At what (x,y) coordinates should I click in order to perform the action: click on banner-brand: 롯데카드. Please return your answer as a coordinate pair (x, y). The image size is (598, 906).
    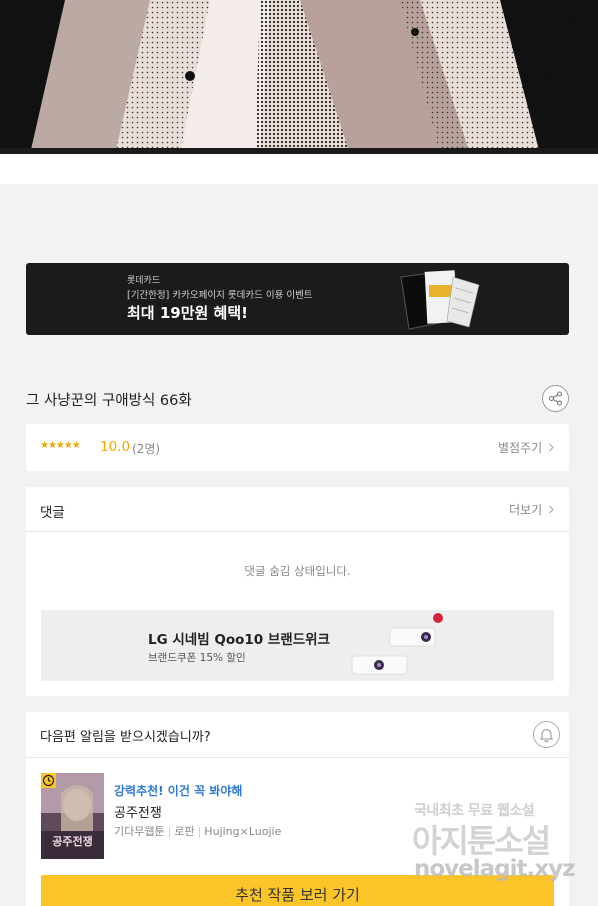
    Looking at the image, I should click on (144, 281).